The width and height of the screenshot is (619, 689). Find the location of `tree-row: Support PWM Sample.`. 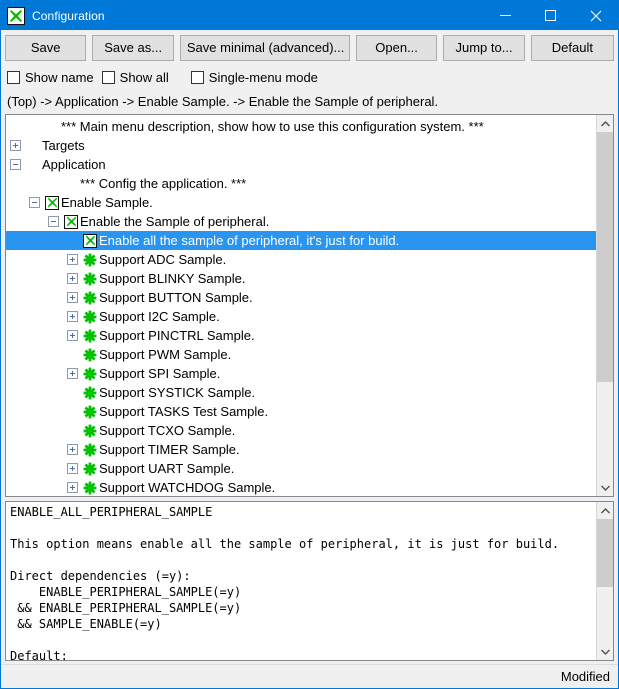

tree-row: Support PWM Sample. is located at coordinates (301, 354).